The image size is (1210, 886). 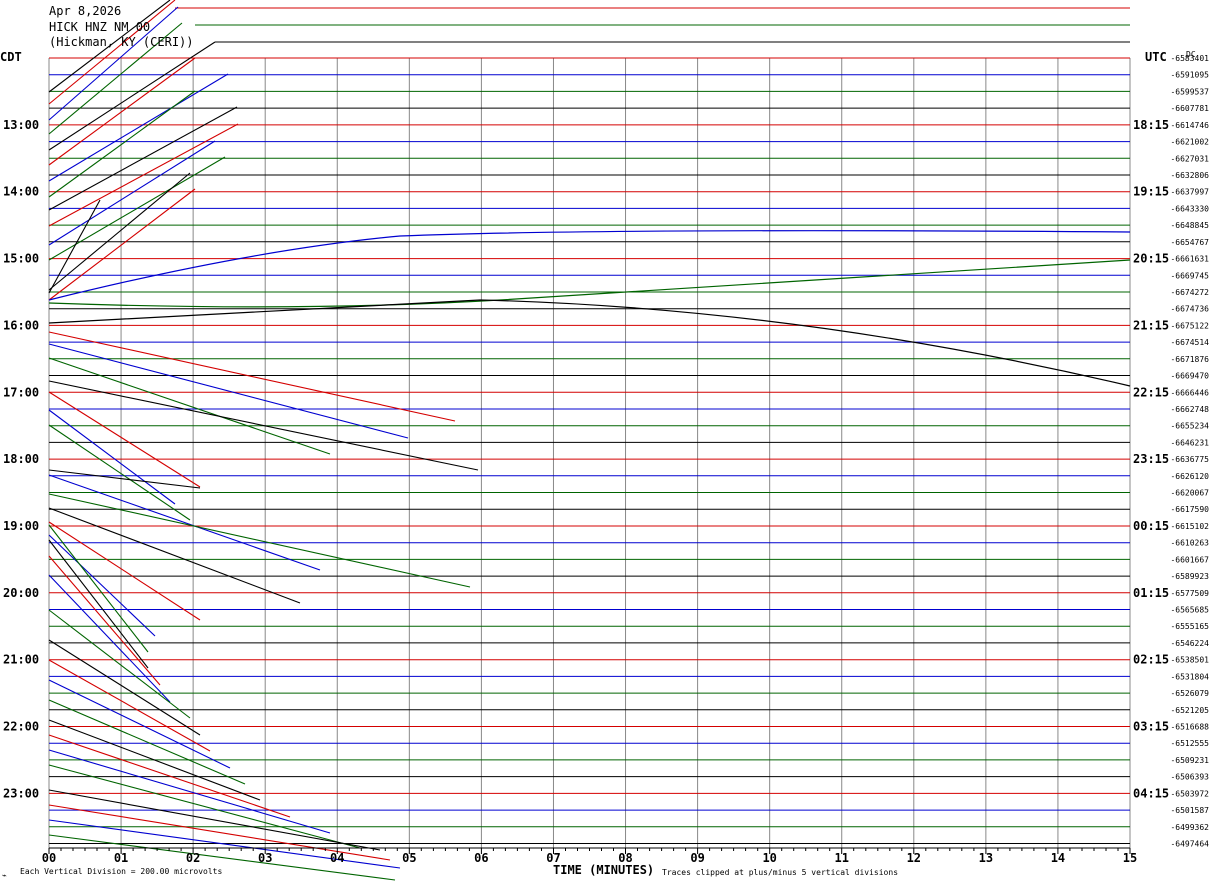 What do you see at coordinates (914, 858) in the screenshot?
I see `x-tick-label: 12` at bounding box center [914, 858].